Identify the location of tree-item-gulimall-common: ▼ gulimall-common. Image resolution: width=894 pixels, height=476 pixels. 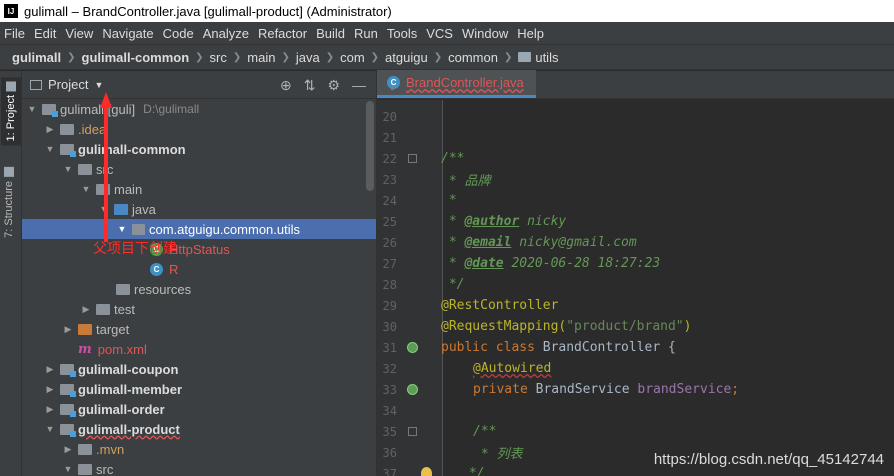
(199, 149).